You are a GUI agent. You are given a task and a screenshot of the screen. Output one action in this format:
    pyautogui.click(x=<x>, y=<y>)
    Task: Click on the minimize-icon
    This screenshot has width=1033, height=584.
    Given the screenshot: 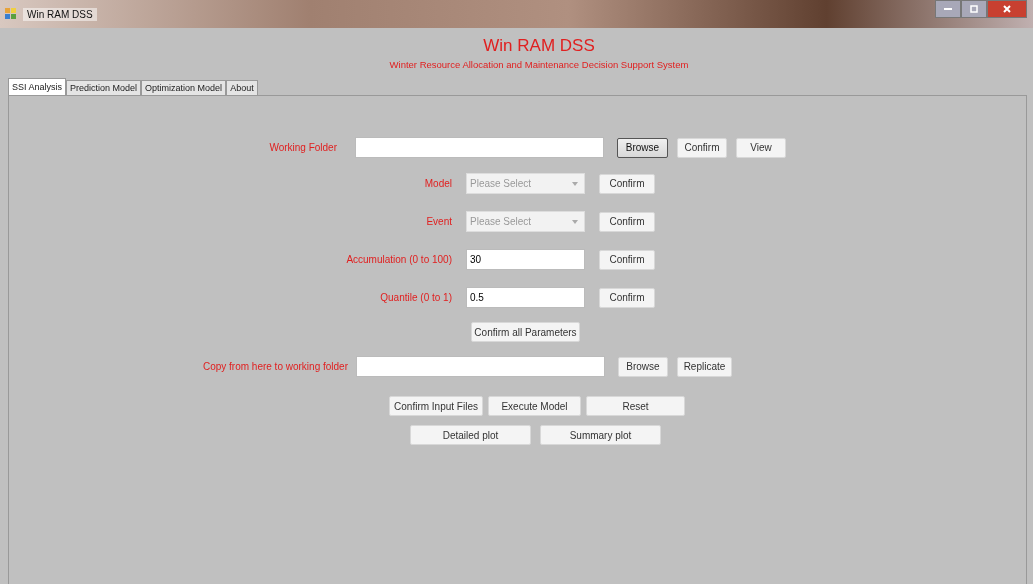 What is the action you would take?
    pyautogui.click(x=948, y=9)
    